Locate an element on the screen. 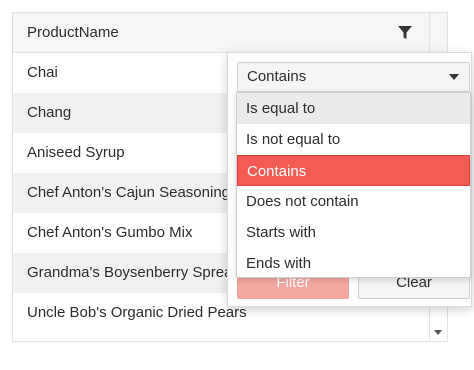 The image size is (474, 370). column-header-product-name: ProductName is located at coordinates (73, 33).